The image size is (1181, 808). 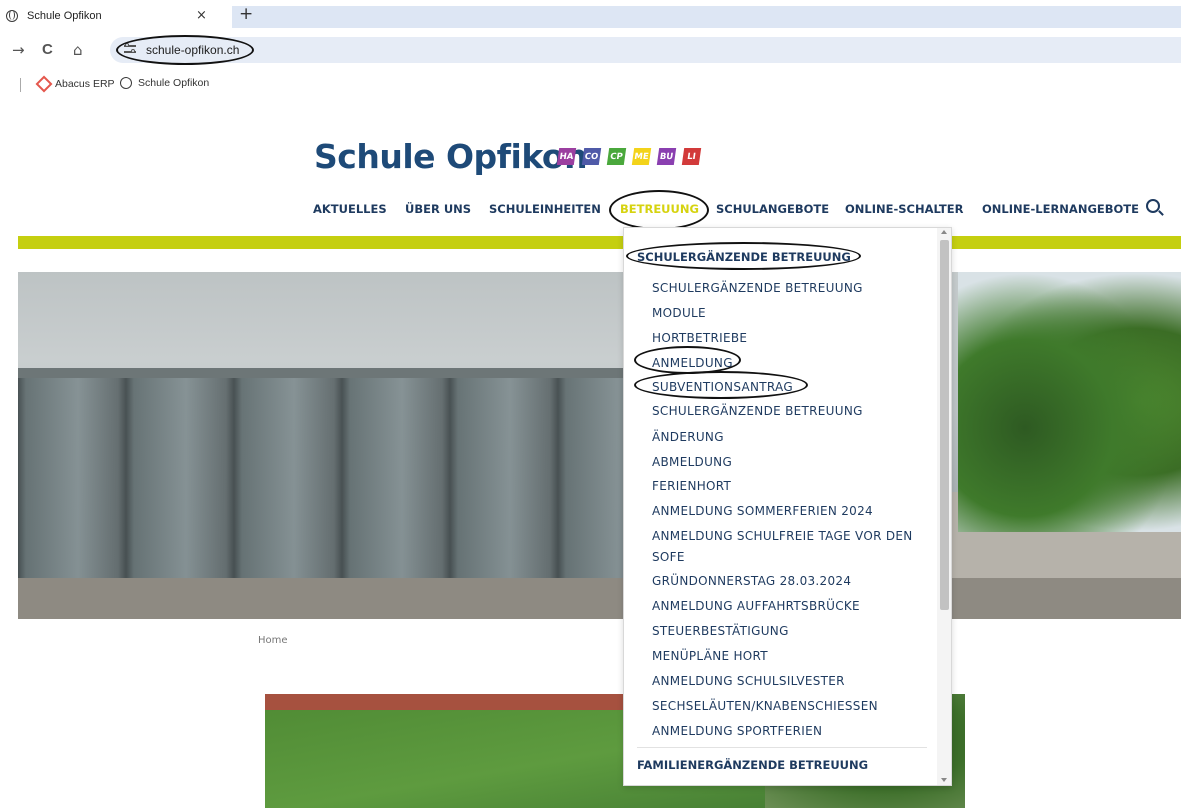 I want to click on menu-item-hortbetriebe: HORTBETRIEBE, so click(x=699, y=338).